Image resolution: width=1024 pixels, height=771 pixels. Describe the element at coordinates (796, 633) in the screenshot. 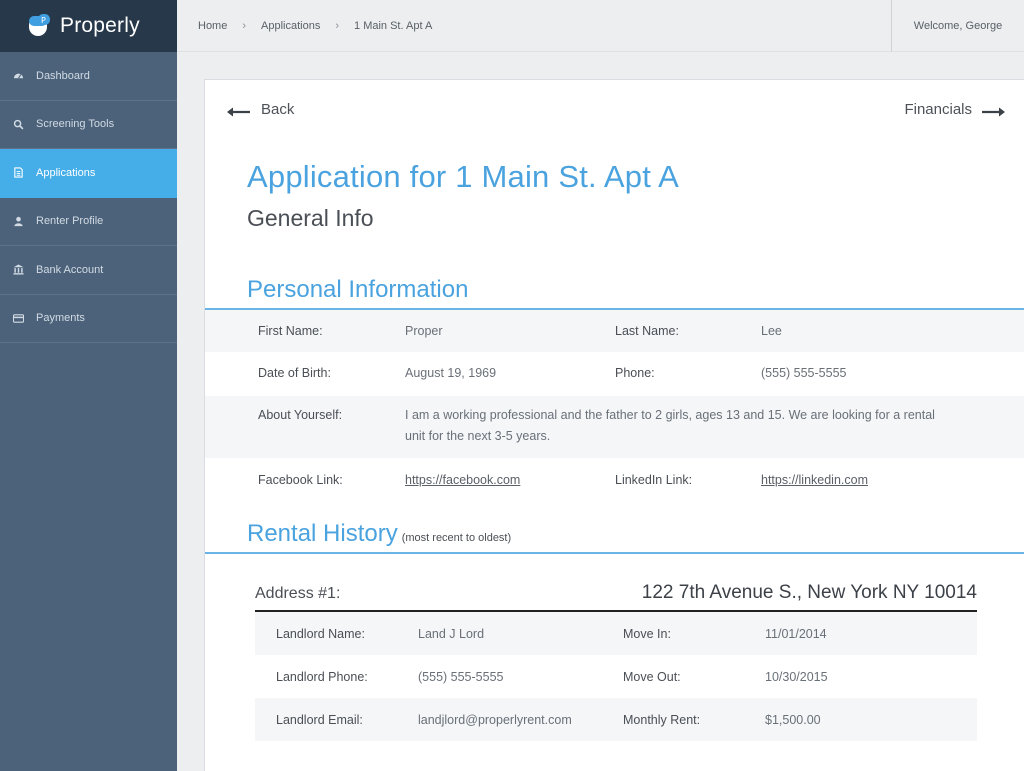

I see `move-in-value: 11/01/2014` at that location.